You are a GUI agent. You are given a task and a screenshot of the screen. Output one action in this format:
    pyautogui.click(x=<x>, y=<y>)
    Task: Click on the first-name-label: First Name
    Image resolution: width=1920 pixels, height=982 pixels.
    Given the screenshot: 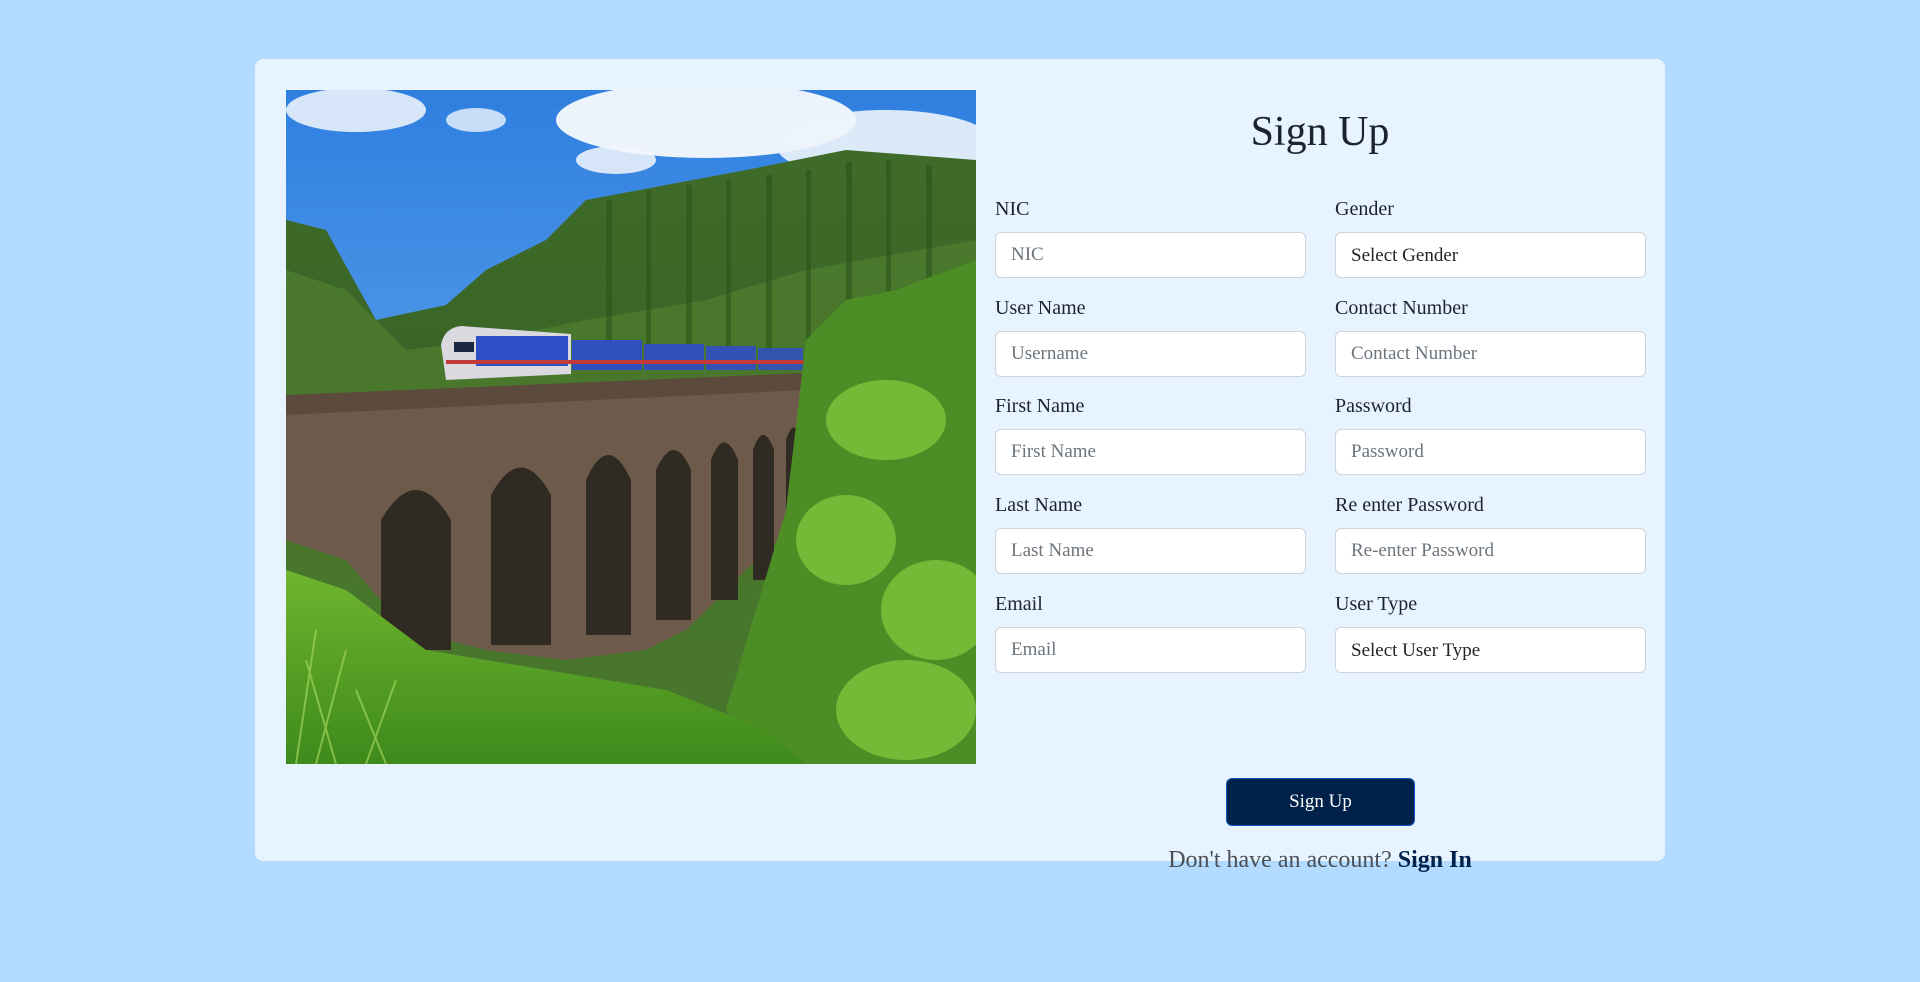 What is the action you would take?
    pyautogui.click(x=1040, y=406)
    